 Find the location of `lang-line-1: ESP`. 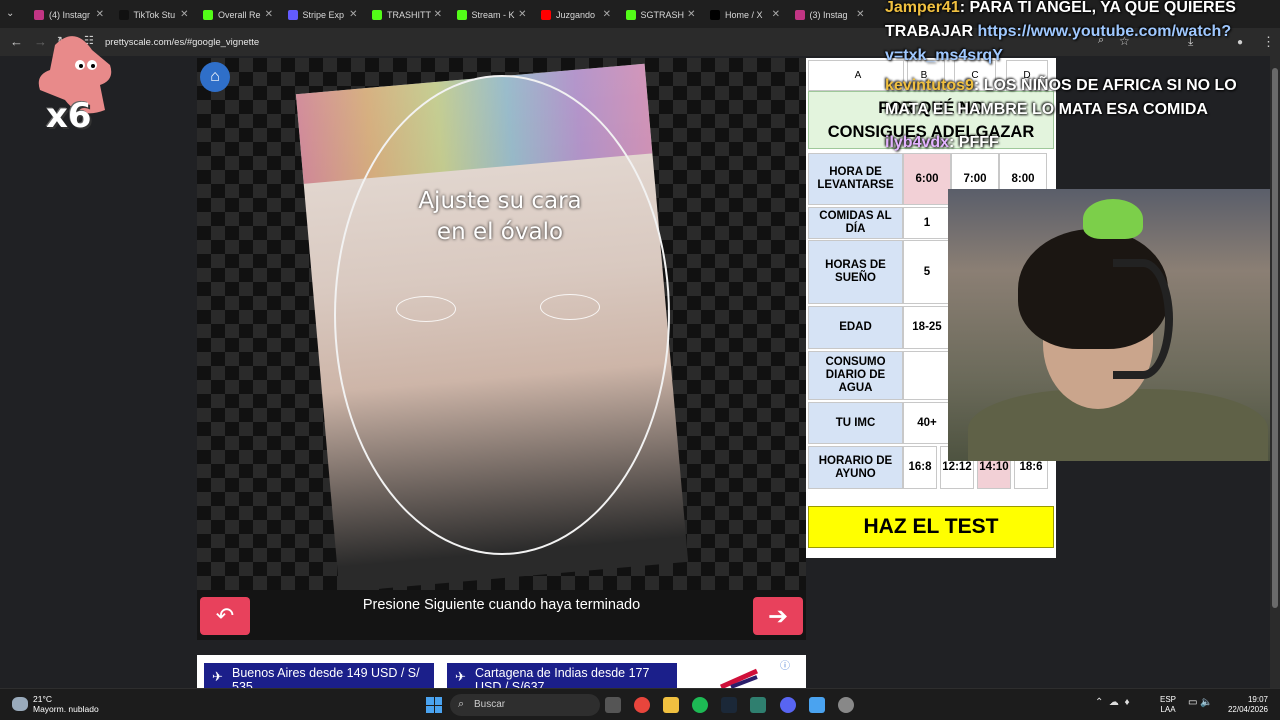

lang-line-1: ESP is located at coordinates (1168, 699).